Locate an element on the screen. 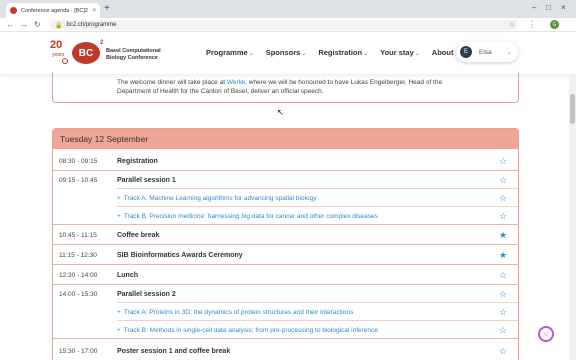  nav-label: Registration is located at coordinates (340, 52).